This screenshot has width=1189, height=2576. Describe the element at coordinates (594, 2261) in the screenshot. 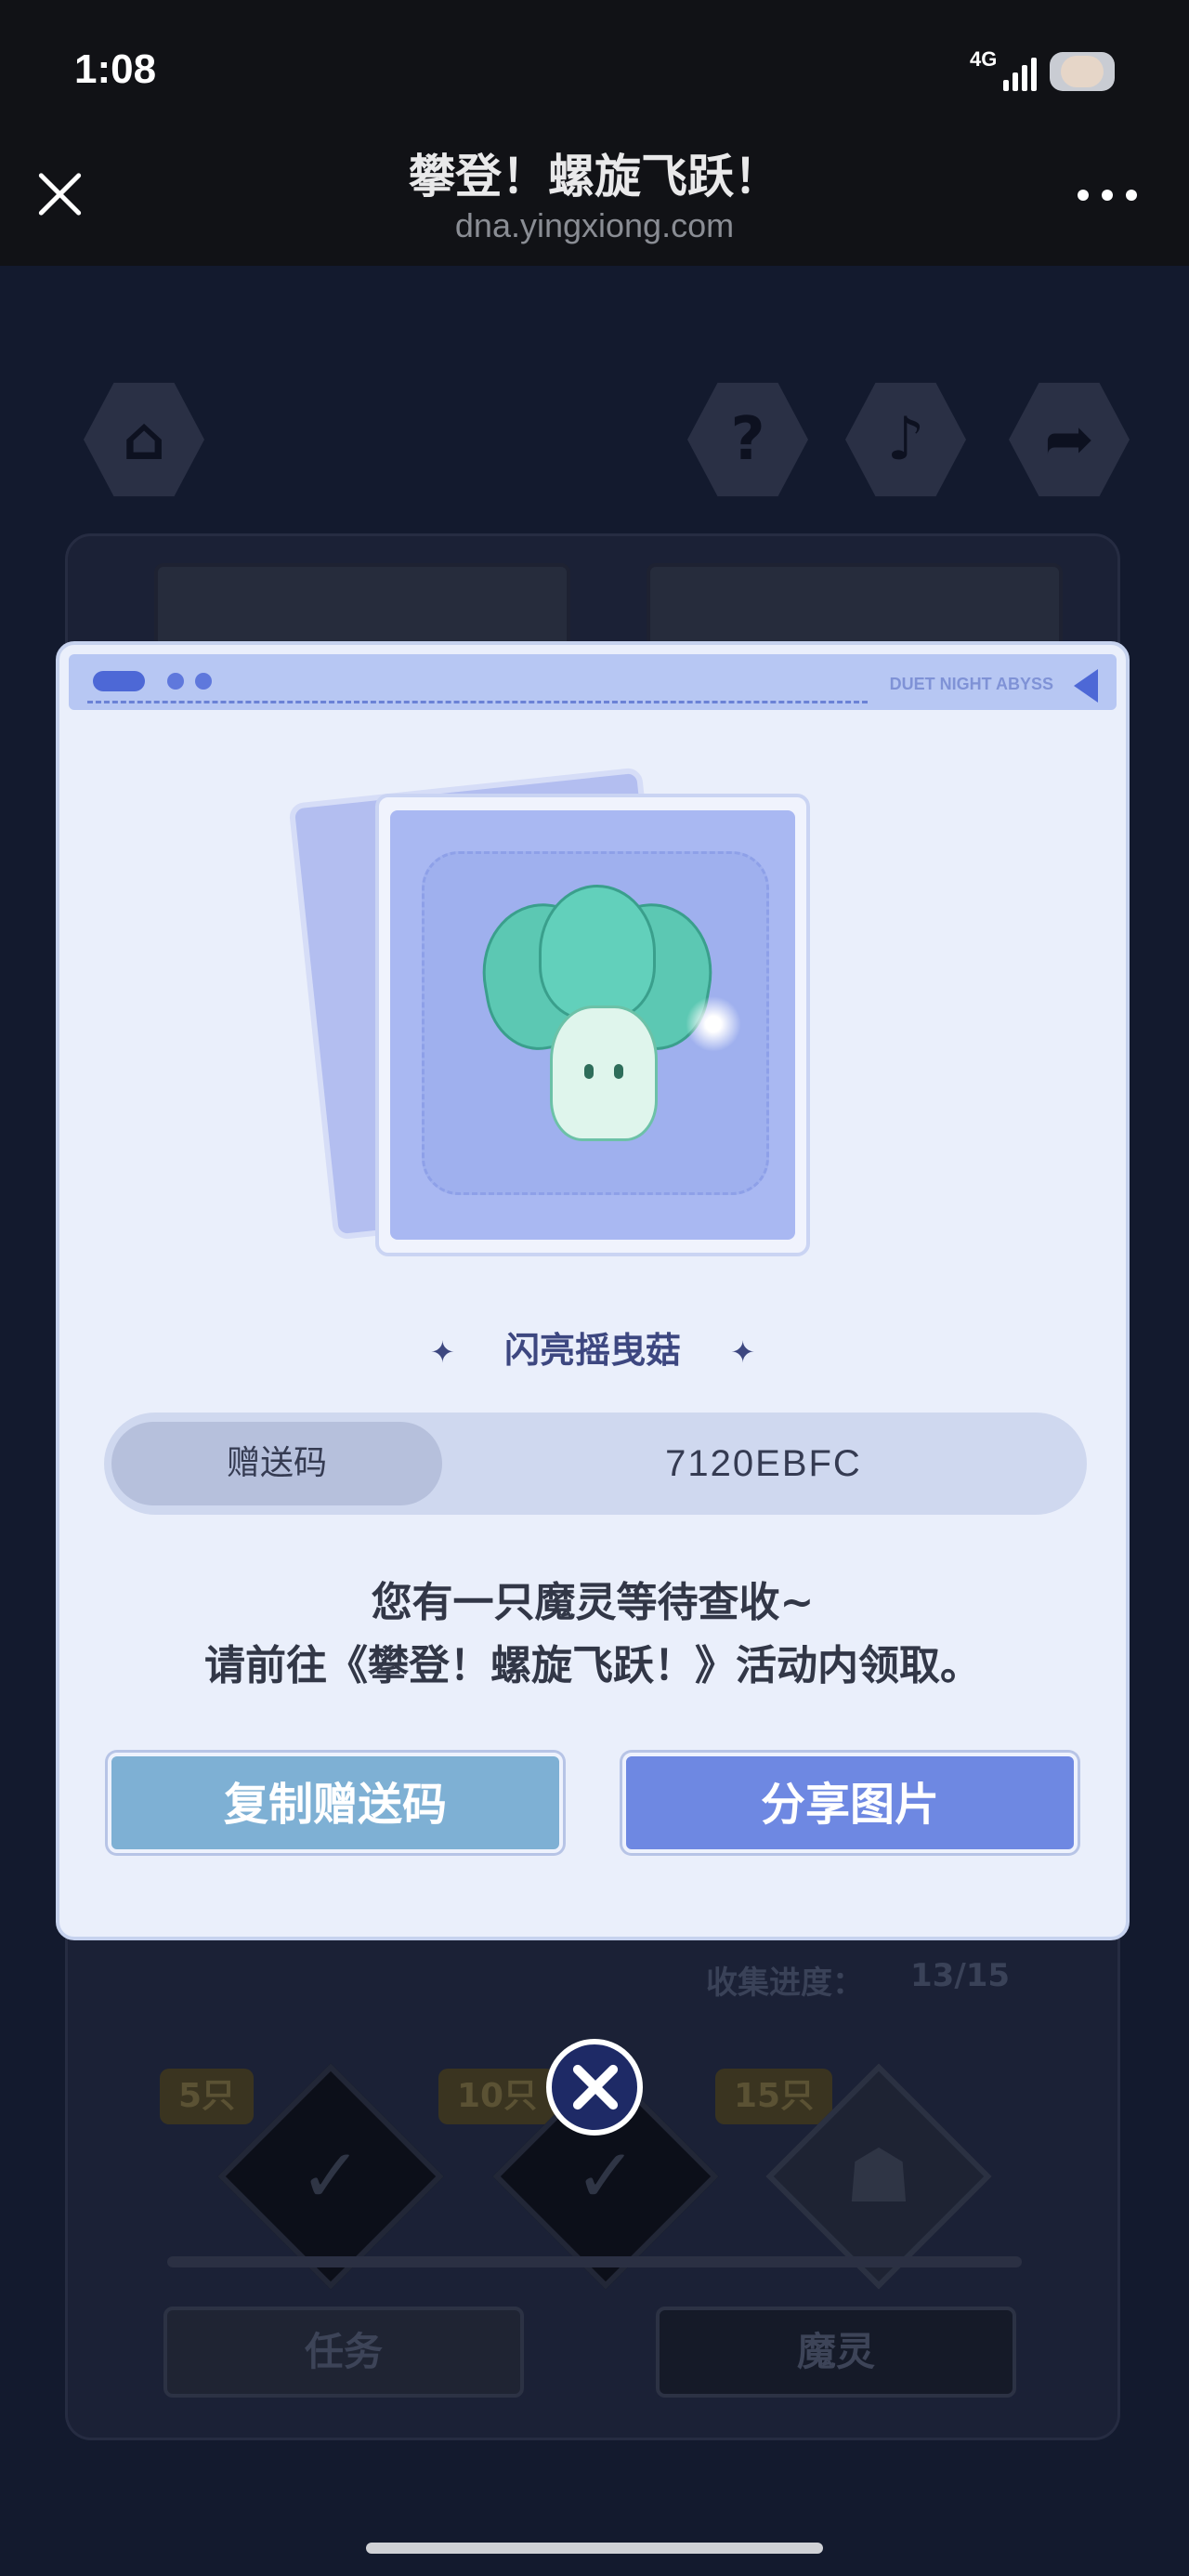

I see `progress-track` at that location.